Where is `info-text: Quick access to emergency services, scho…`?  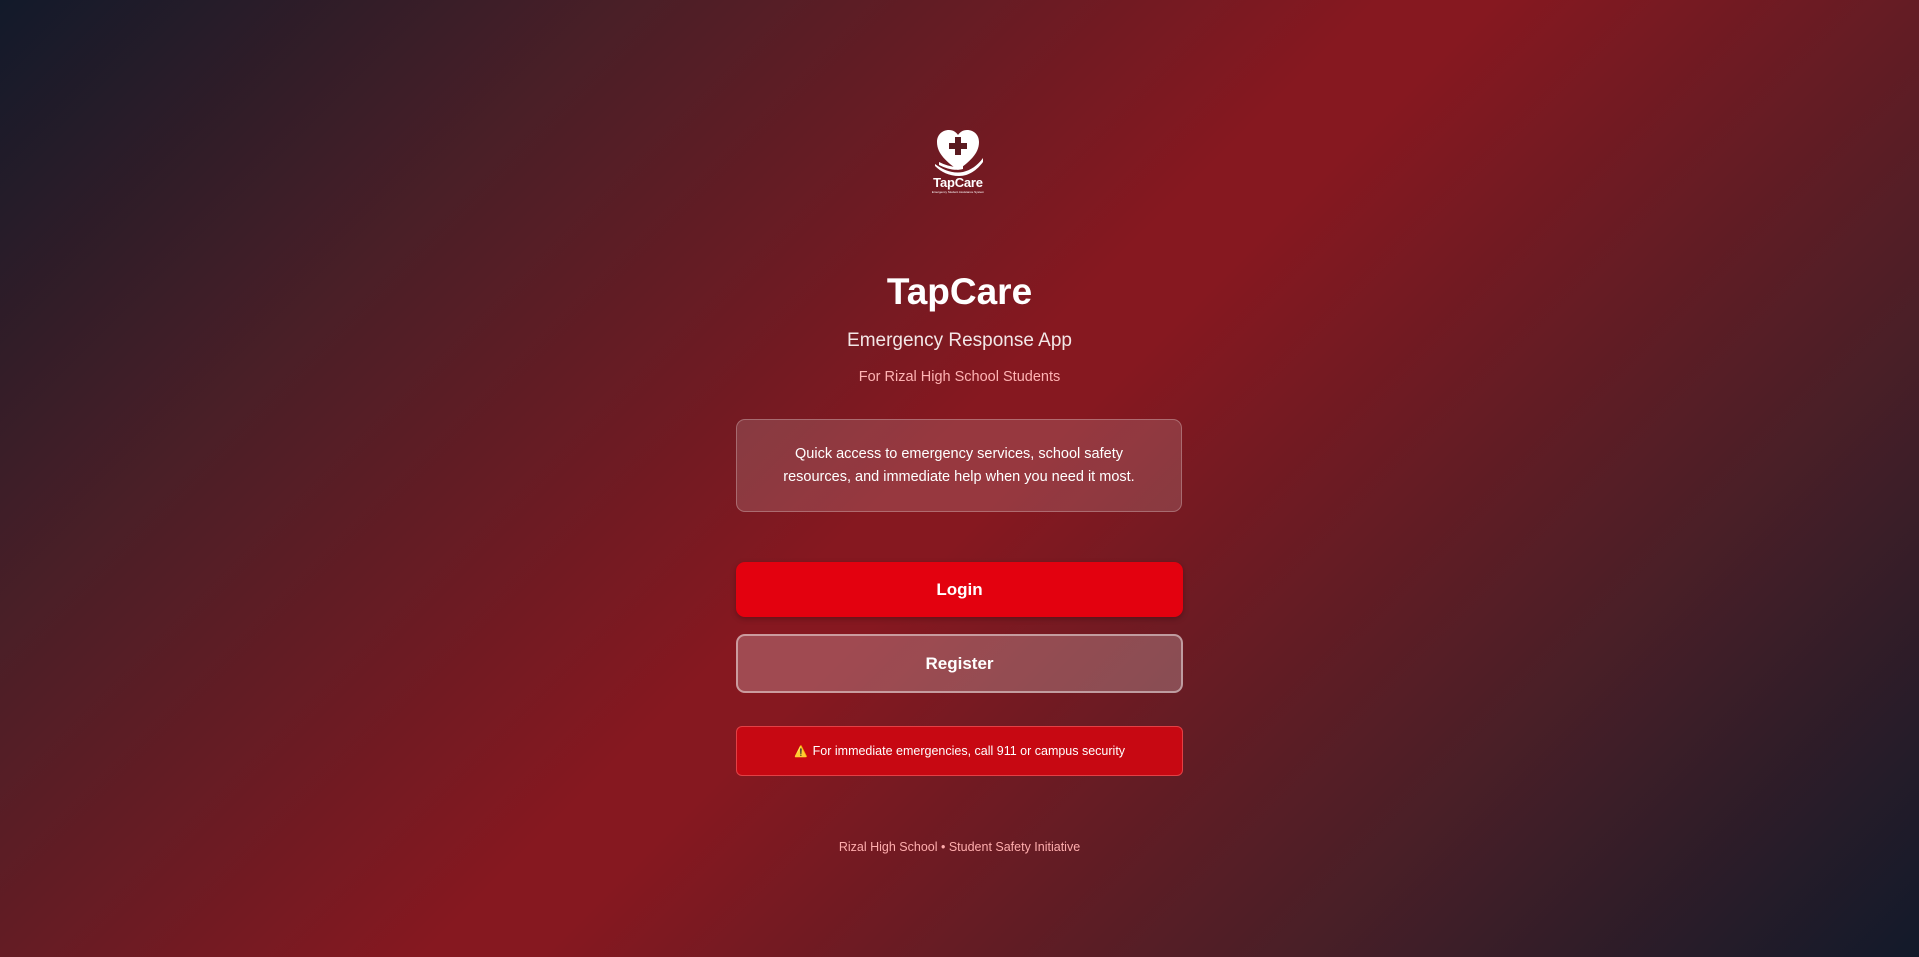 info-text: Quick access to emergency services, scho… is located at coordinates (959, 465).